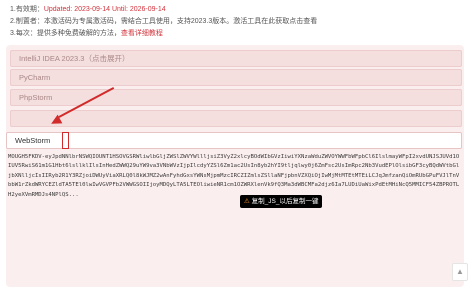 This screenshot has height=297, width=474. I want to click on product-row-phpstorm: PhpStorm, so click(236, 97).